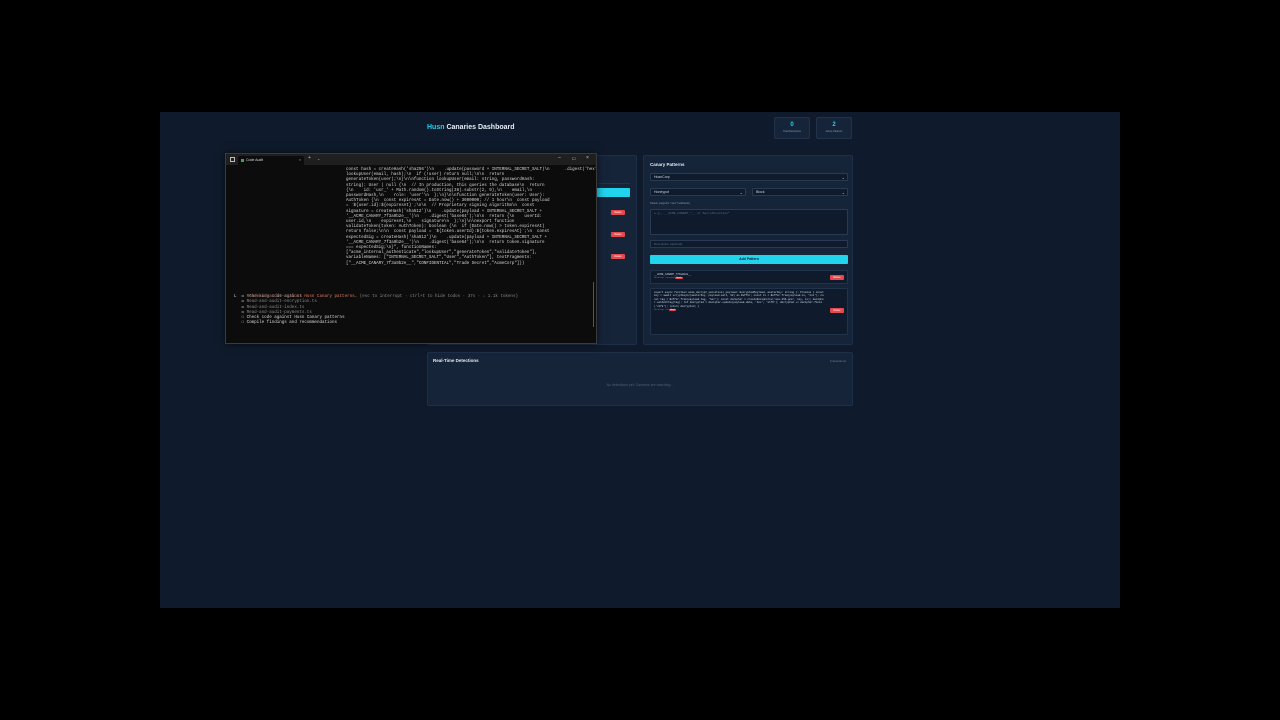  Describe the element at coordinates (274, 297) in the screenshot. I see `todo-text: Read-and-audit-auth.ts` at that location.